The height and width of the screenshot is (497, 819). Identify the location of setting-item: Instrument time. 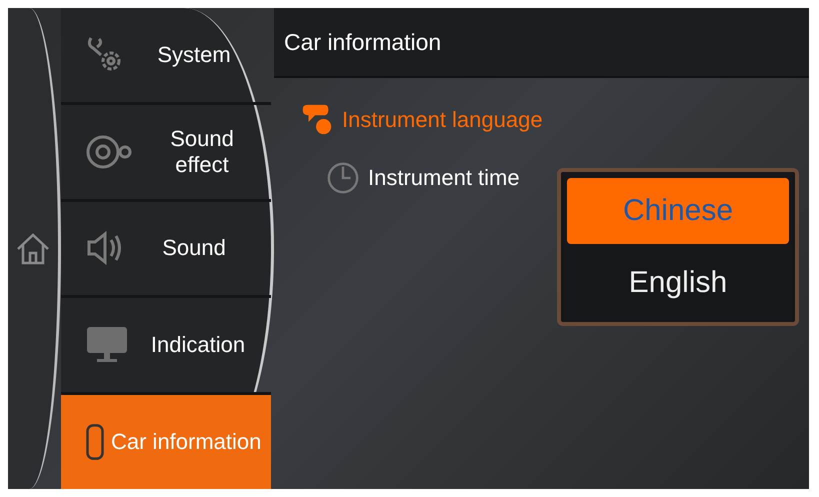
(421, 178).